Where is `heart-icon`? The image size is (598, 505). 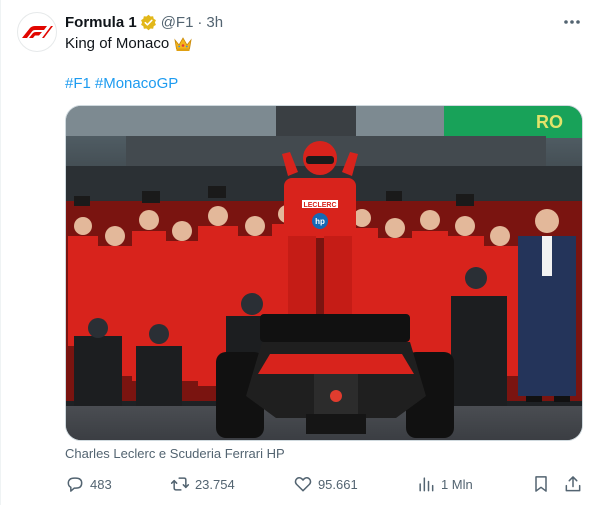
heart-icon is located at coordinates (303, 484).